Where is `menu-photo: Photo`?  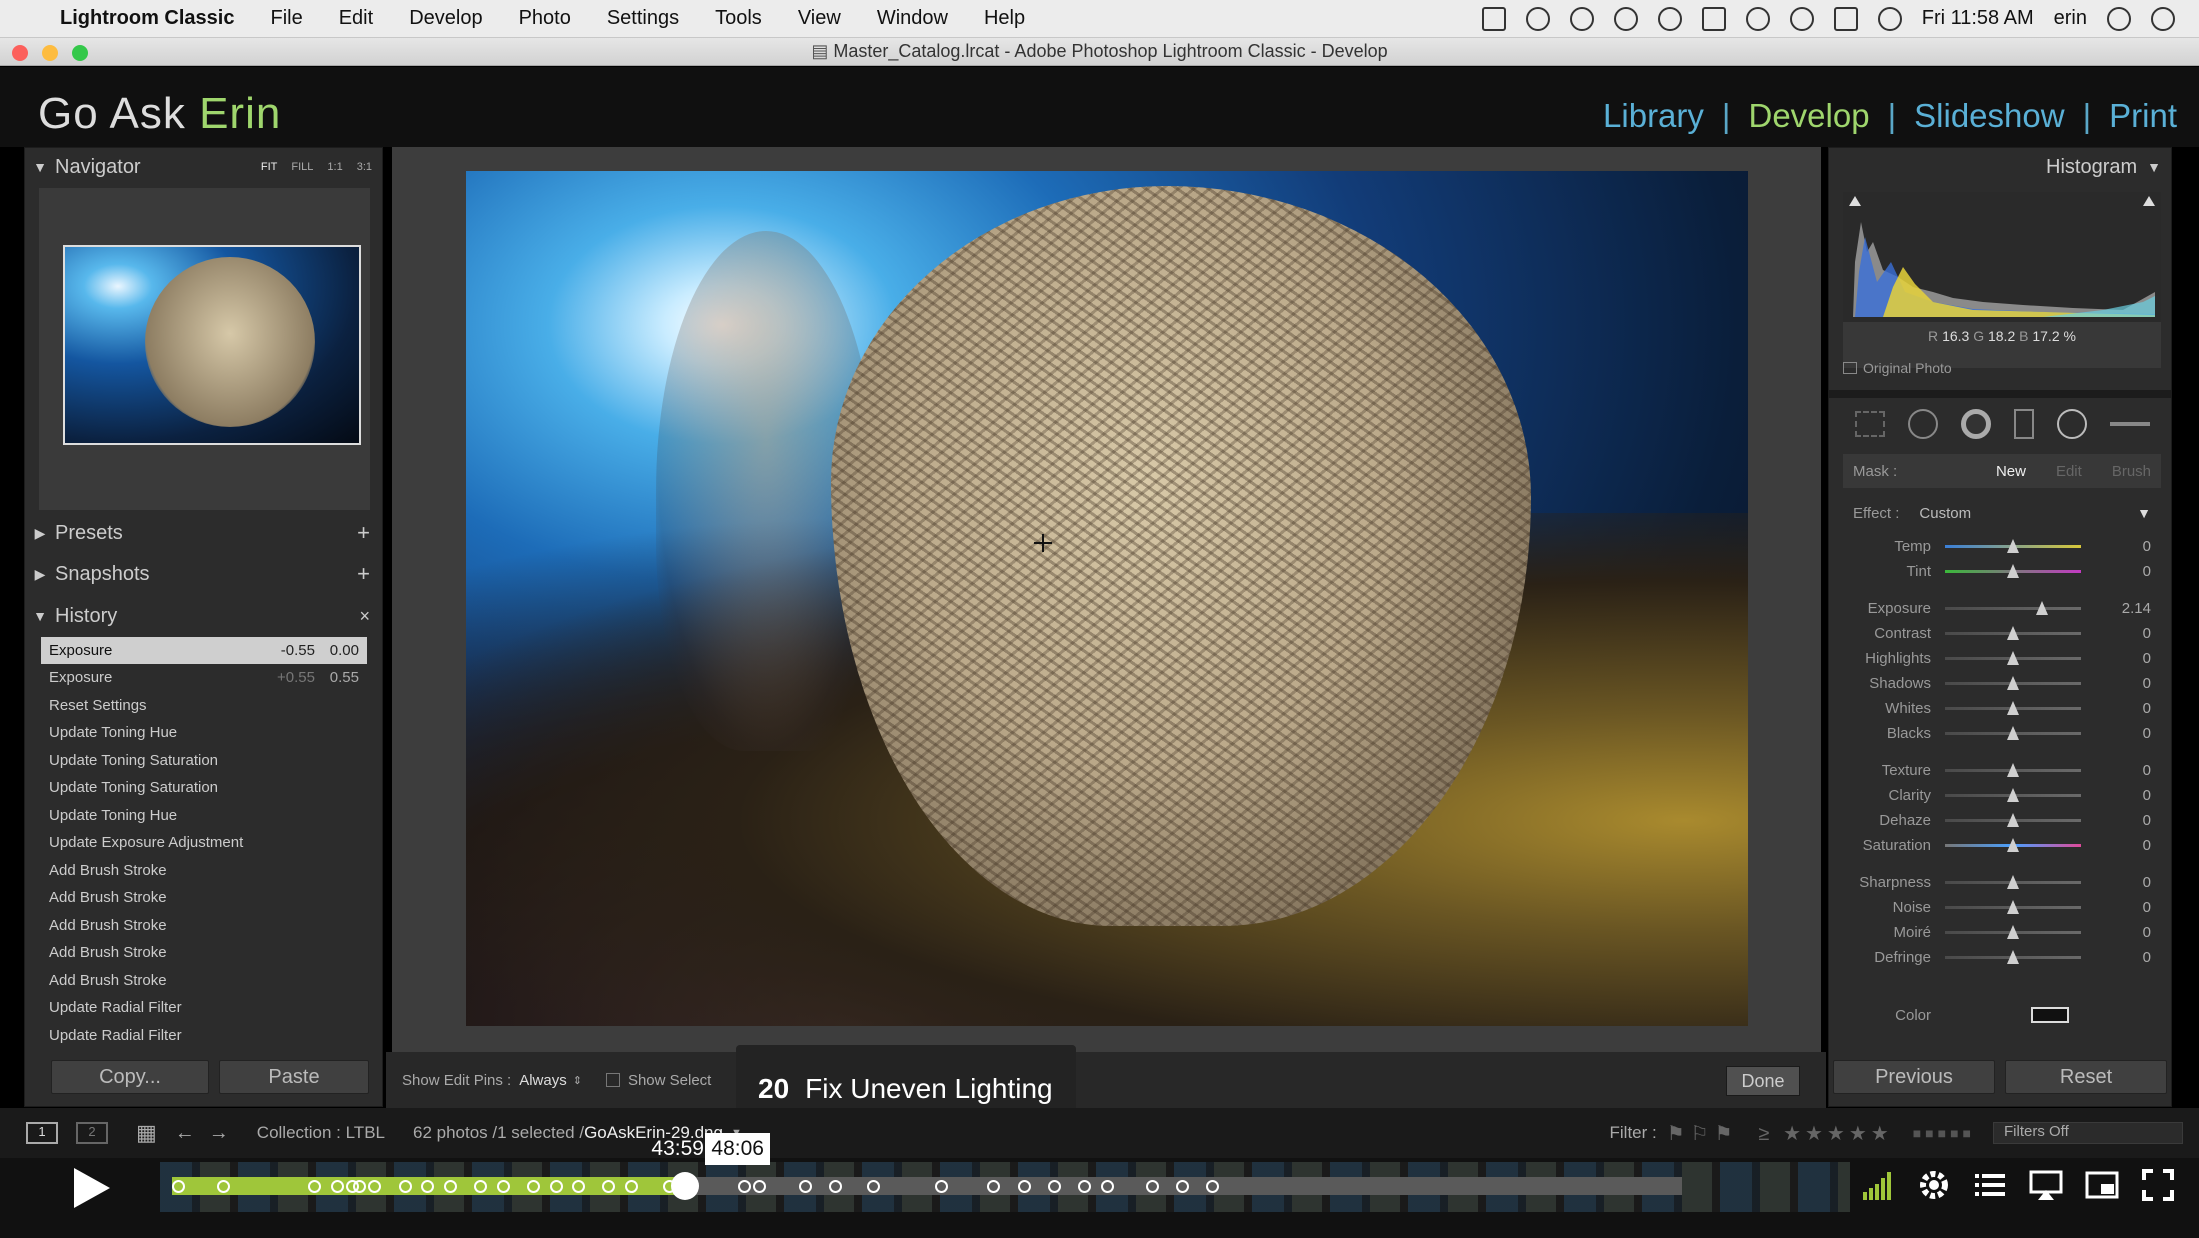
menu-photo: Photo is located at coordinates (545, 18).